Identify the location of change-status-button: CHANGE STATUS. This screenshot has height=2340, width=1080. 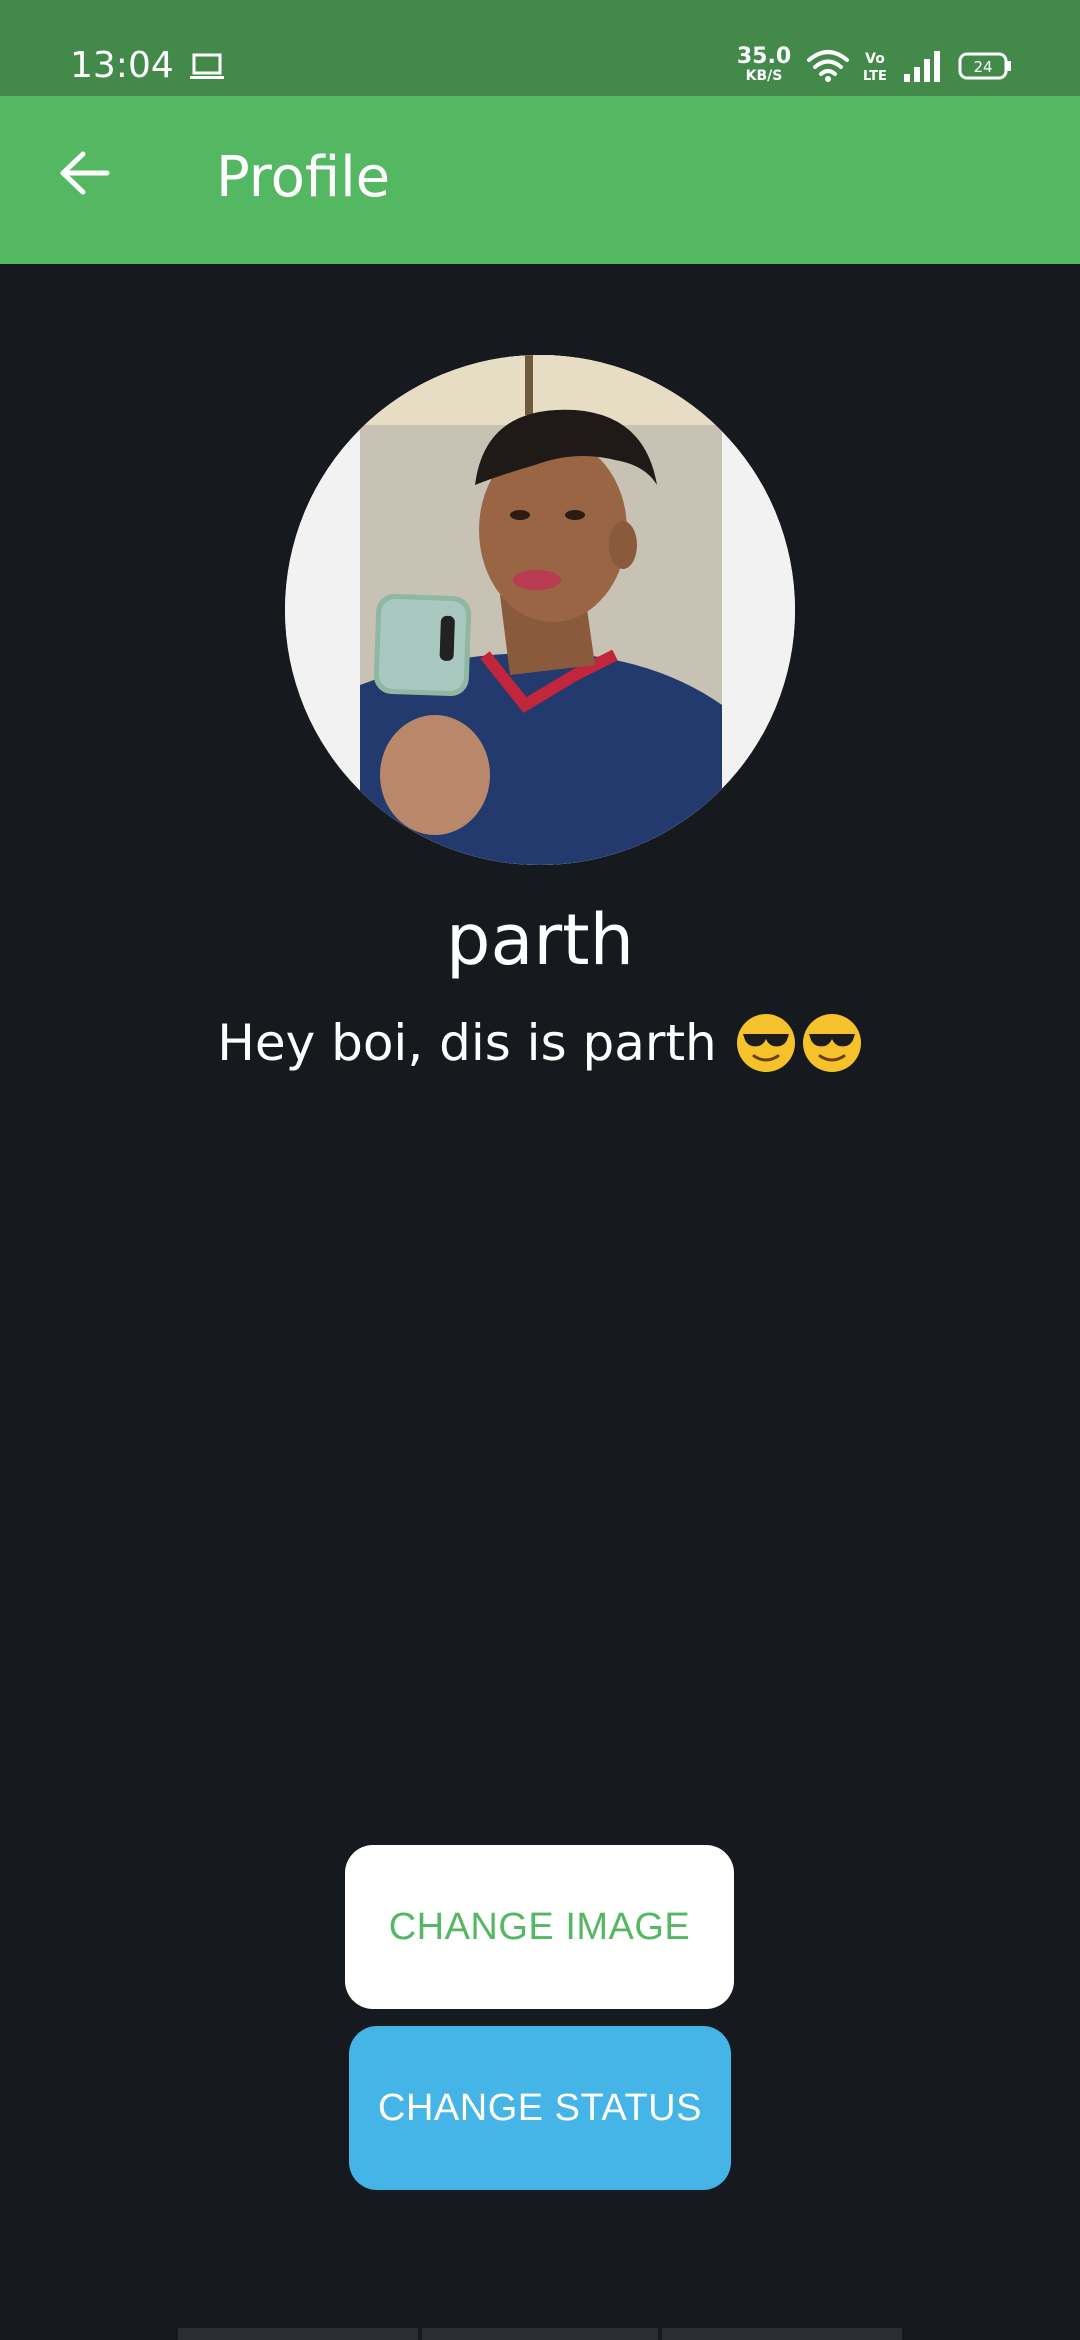
(540, 2108).